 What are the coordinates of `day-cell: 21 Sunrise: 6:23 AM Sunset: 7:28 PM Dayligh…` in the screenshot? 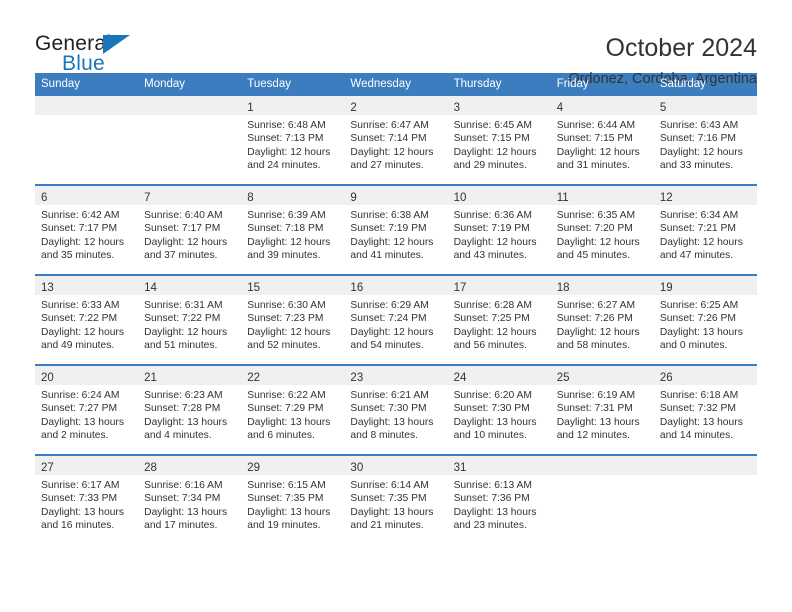 It's located at (190, 410).